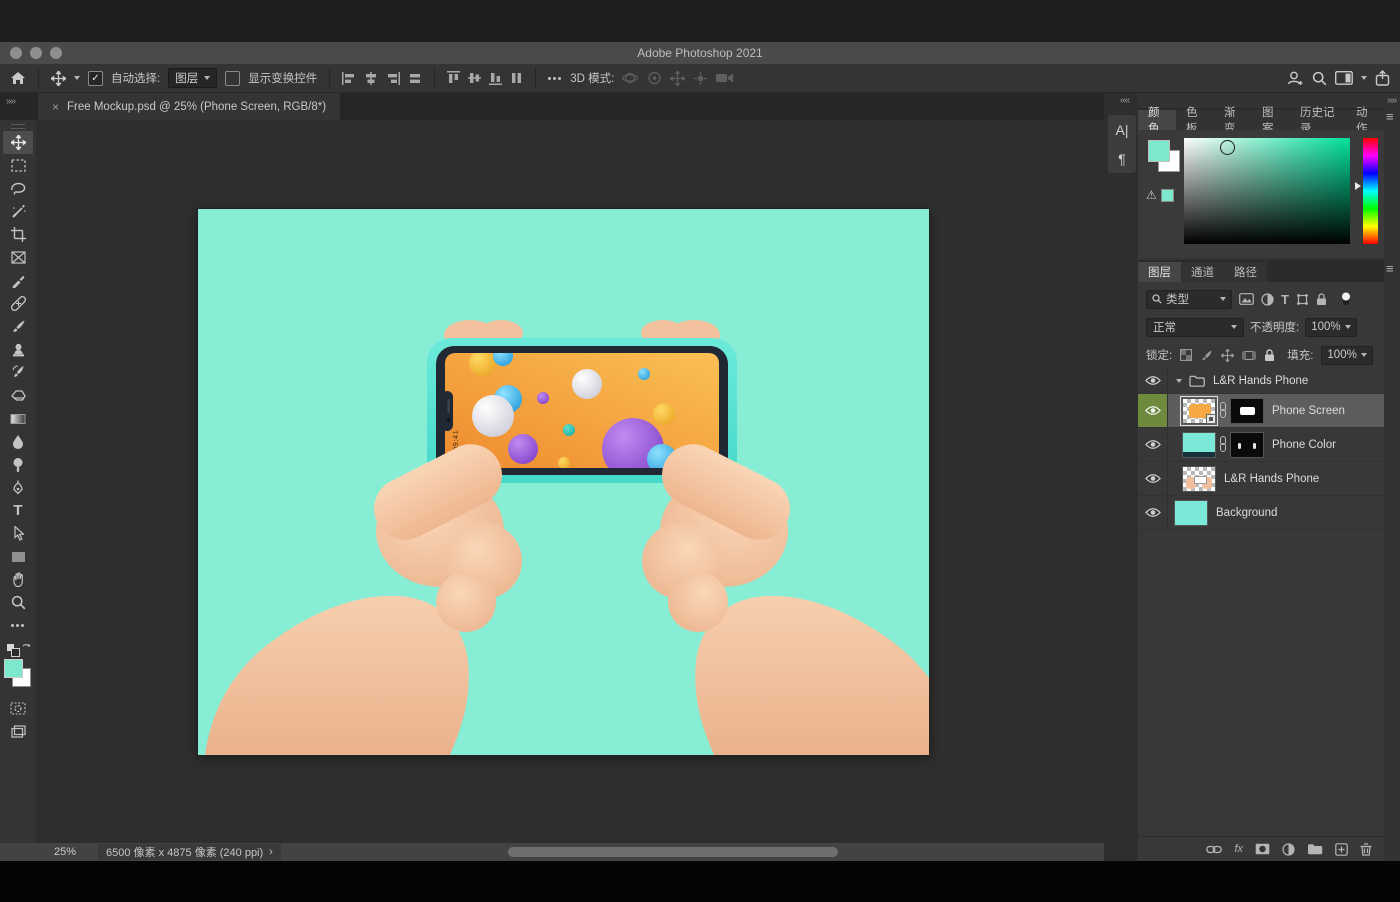 The image size is (1400, 902). What do you see at coordinates (55, 107) in the screenshot?
I see `close-document-icon: ×` at bounding box center [55, 107].